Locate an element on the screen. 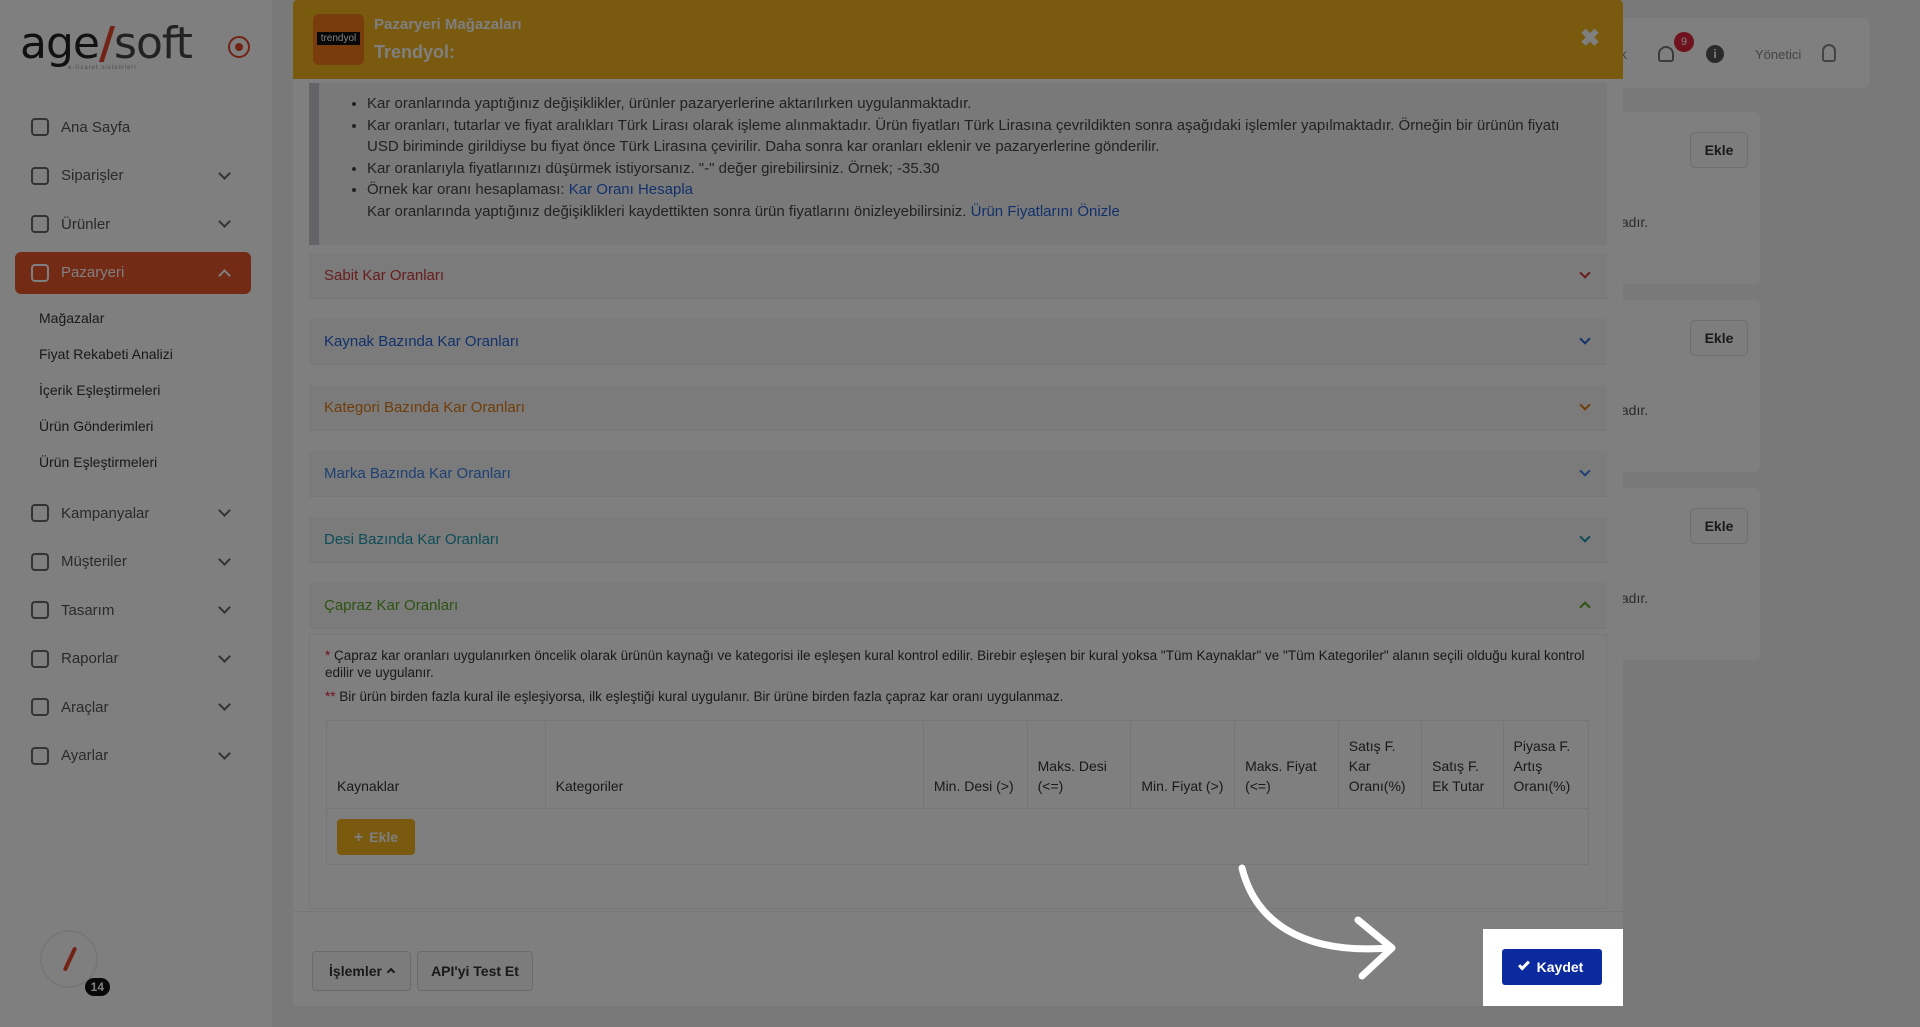  pointer-arrow-icon is located at coordinates (1317, 922).